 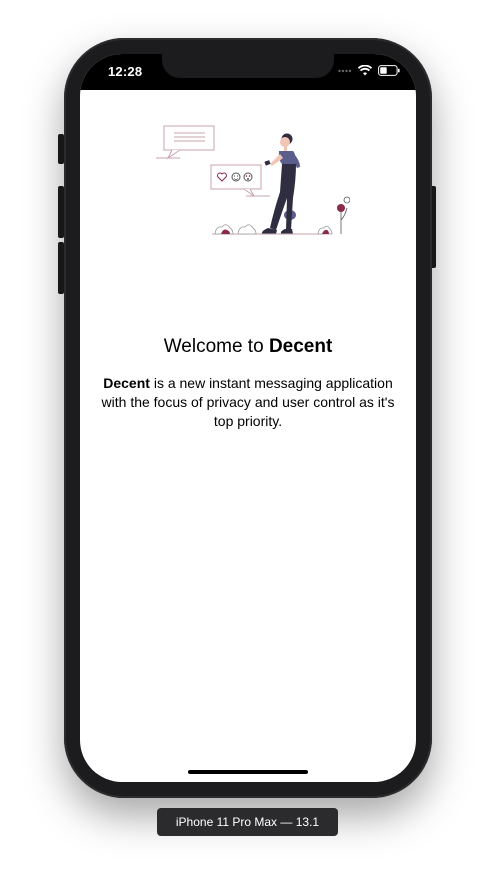 I want to click on messaging-illustration, so click(x=253, y=180).